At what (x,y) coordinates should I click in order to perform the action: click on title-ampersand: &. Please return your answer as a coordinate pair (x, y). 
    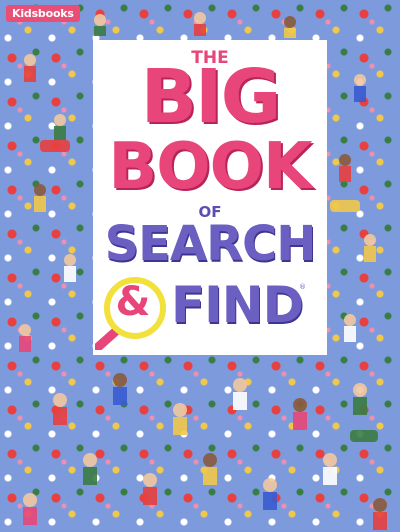
    Looking at the image, I should click on (133, 302).